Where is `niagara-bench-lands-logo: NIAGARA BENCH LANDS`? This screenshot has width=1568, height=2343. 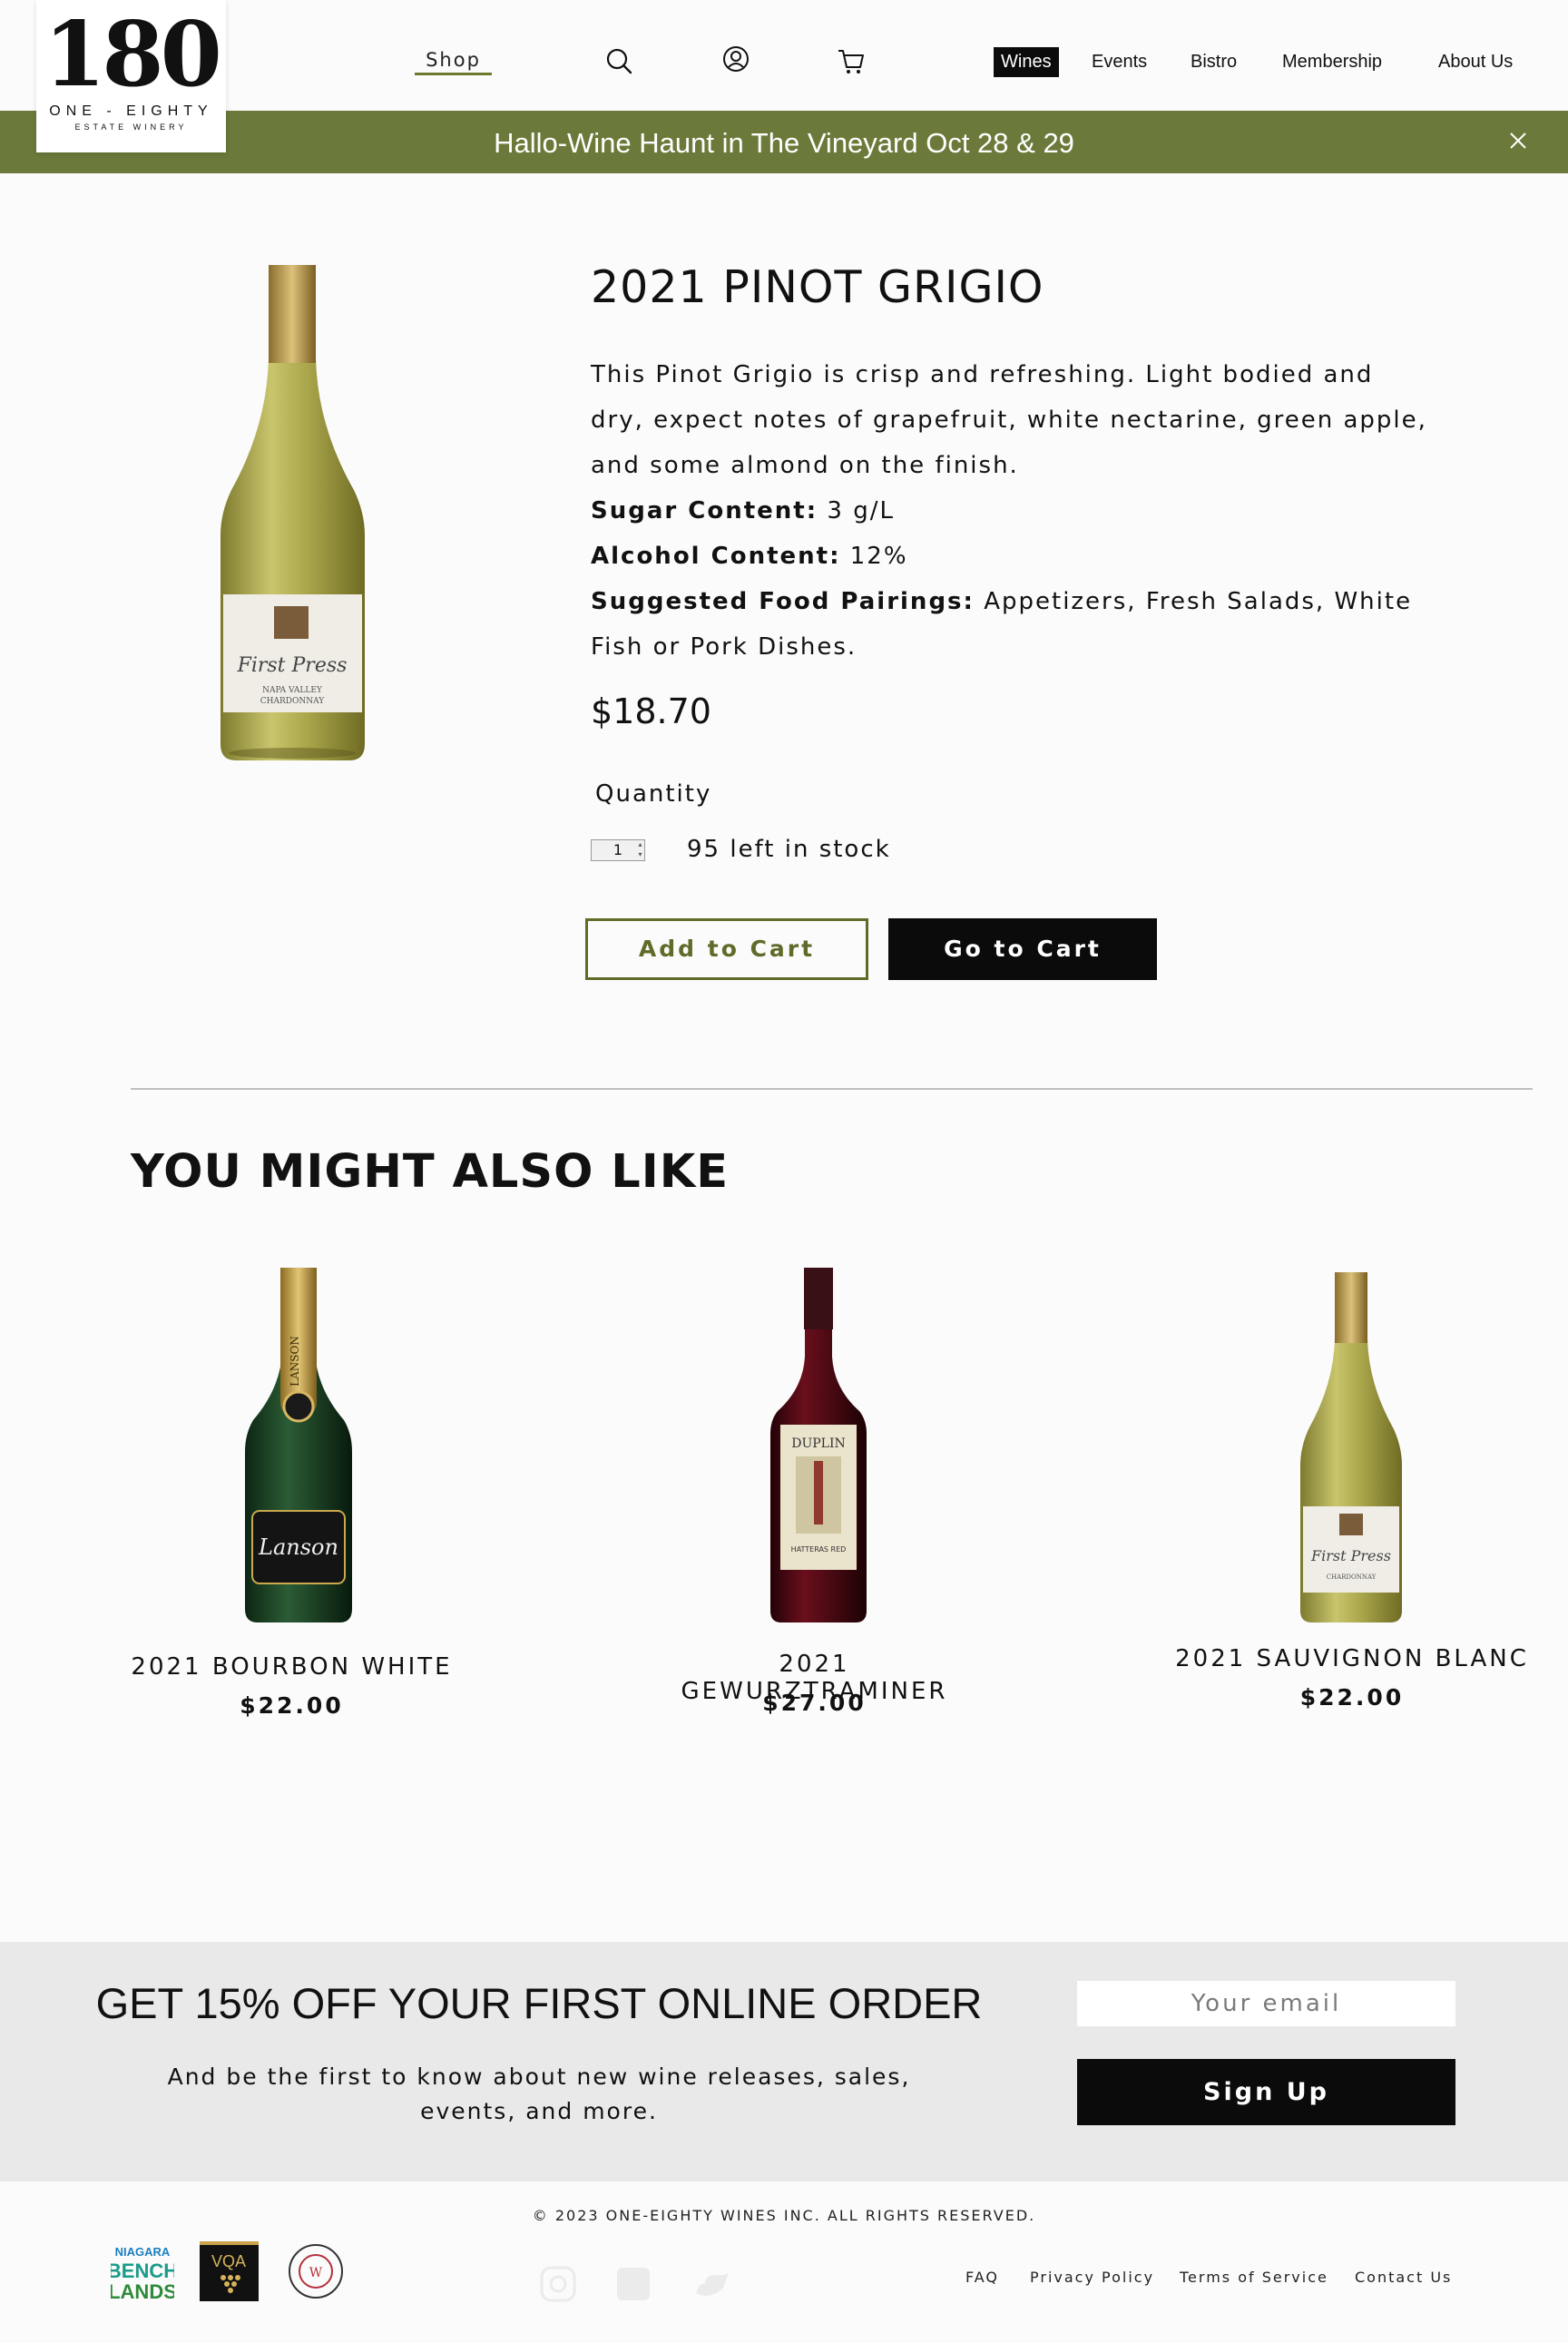 niagara-bench-lands-logo: NIAGARA BENCH LANDS is located at coordinates (142, 2273).